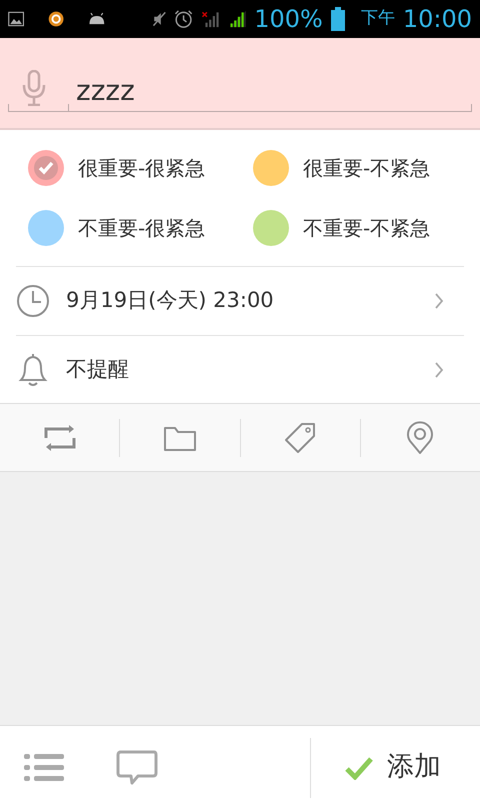 This screenshot has width=480, height=800. I want to click on checkmark-icon, so click(359, 768).